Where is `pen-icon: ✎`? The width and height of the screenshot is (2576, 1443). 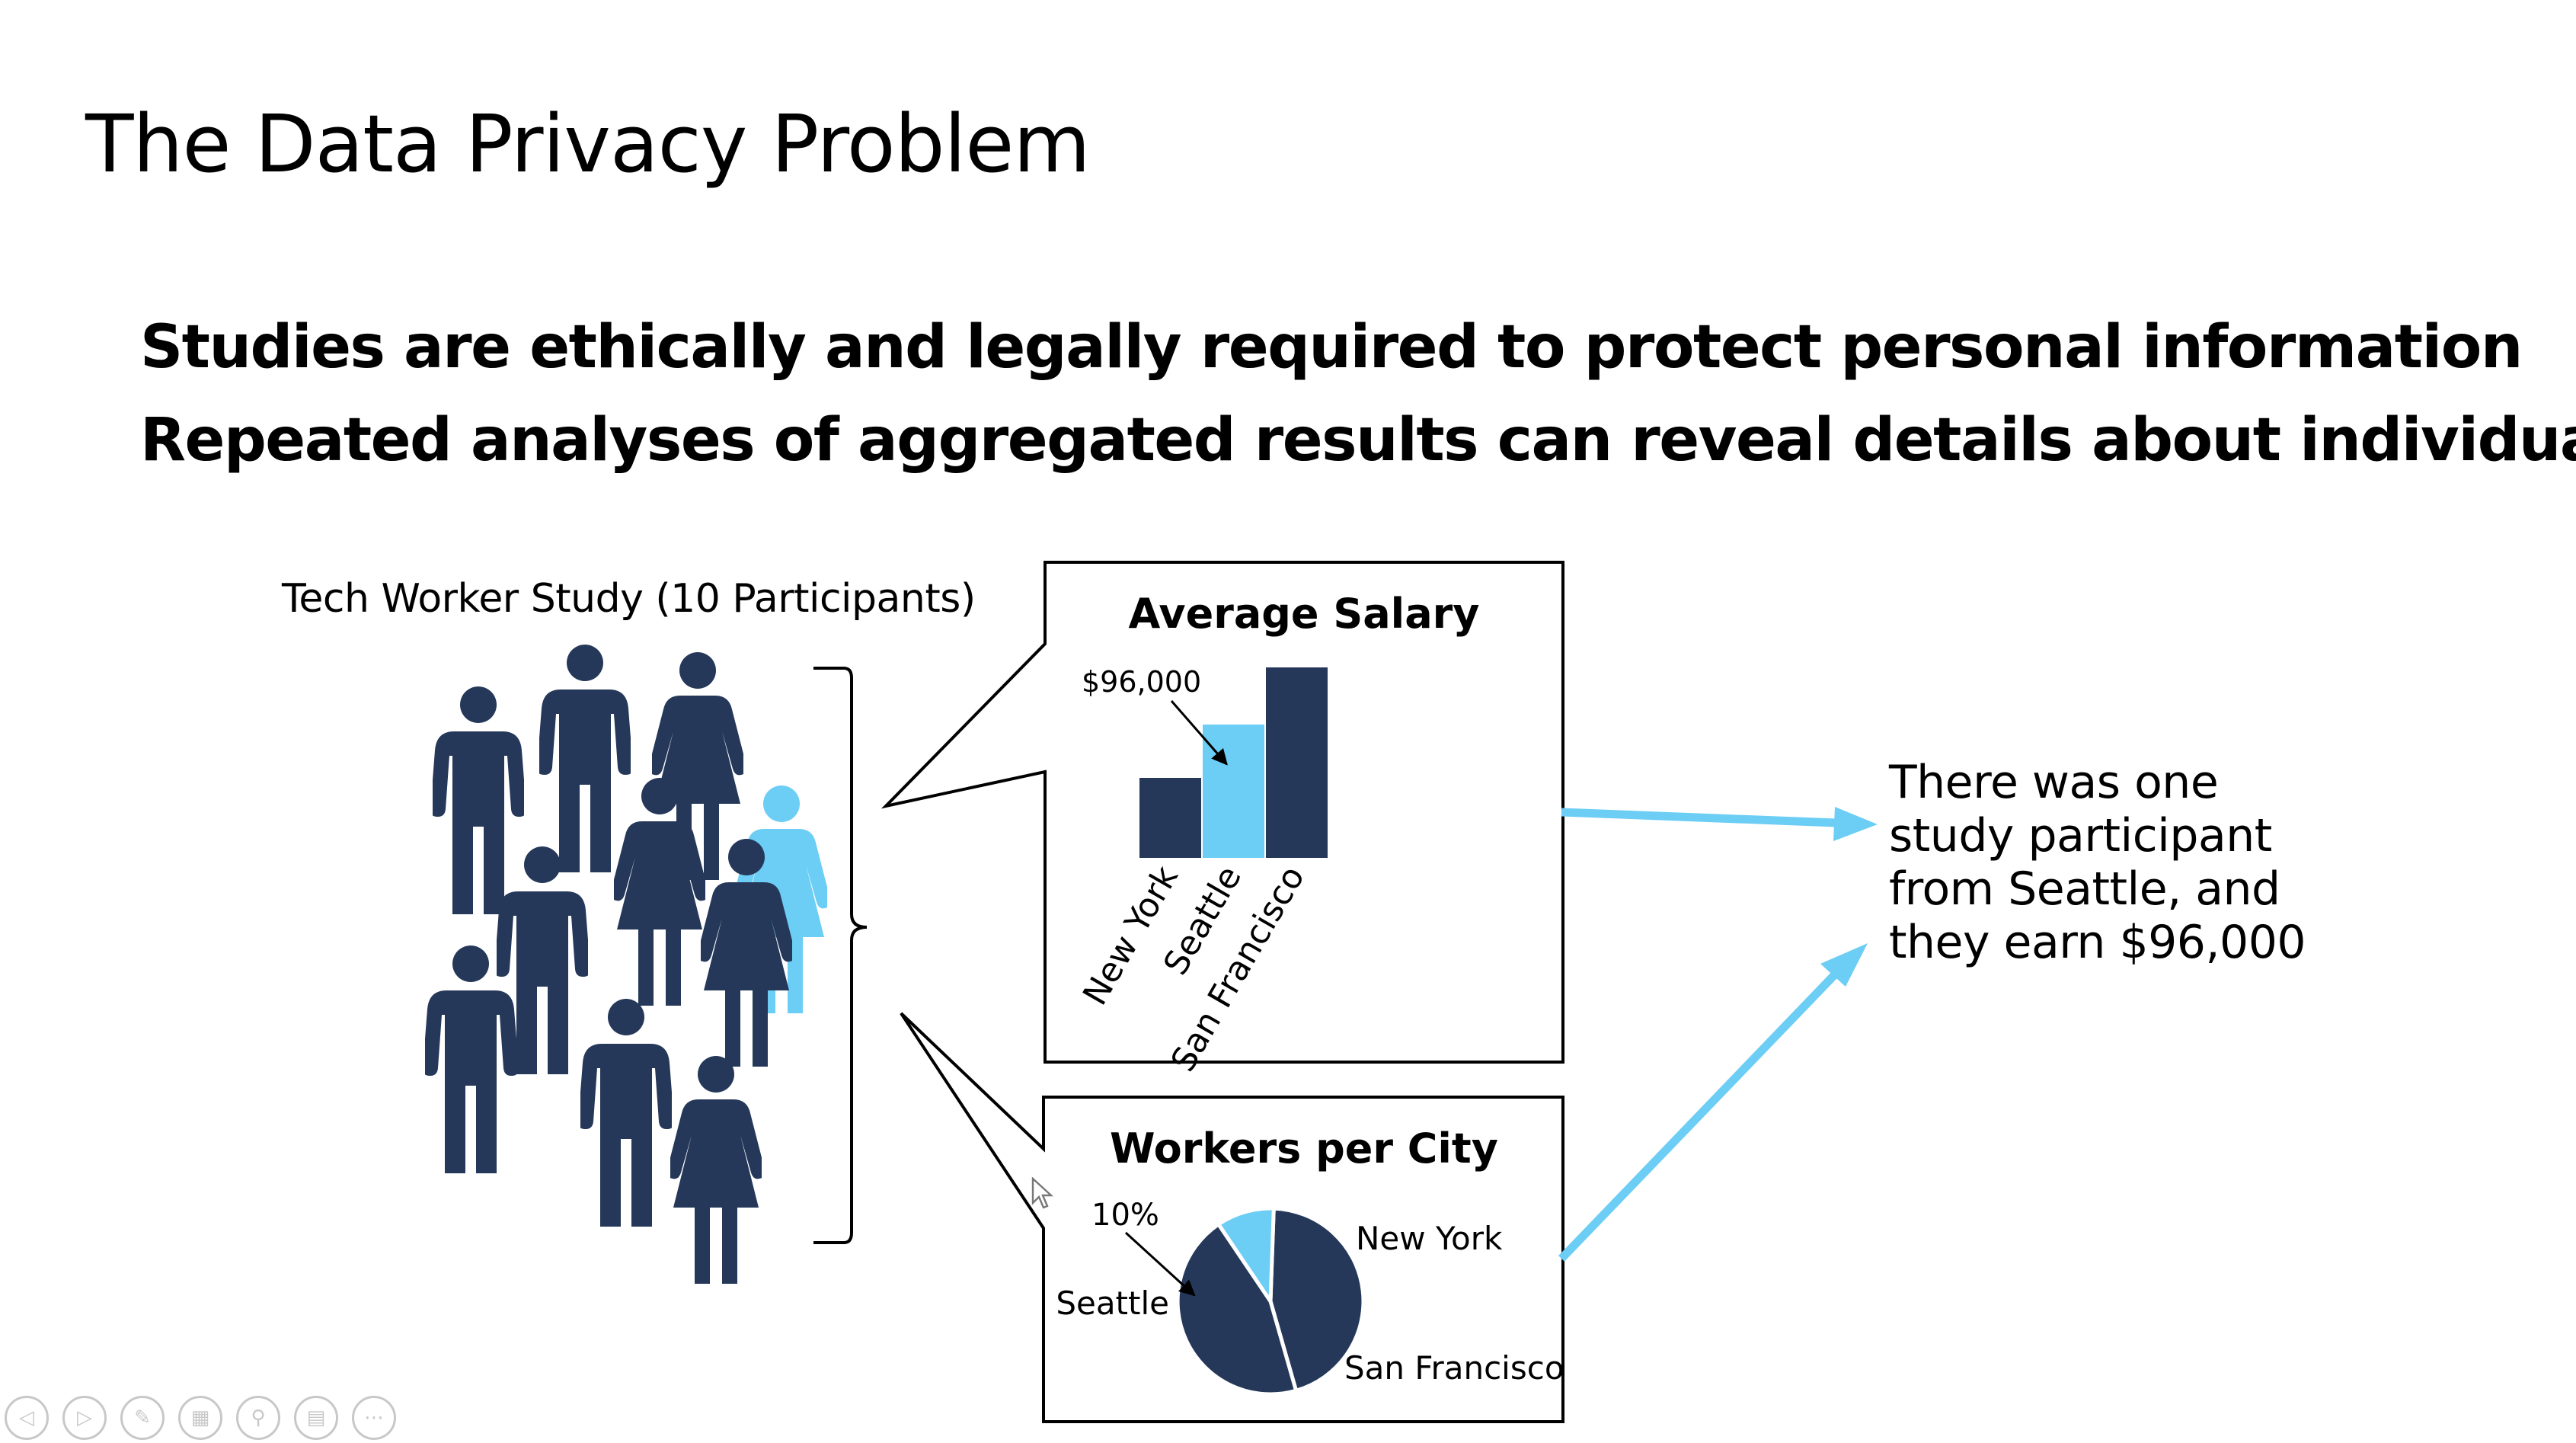 pen-icon: ✎ is located at coordinates (142, 1417).